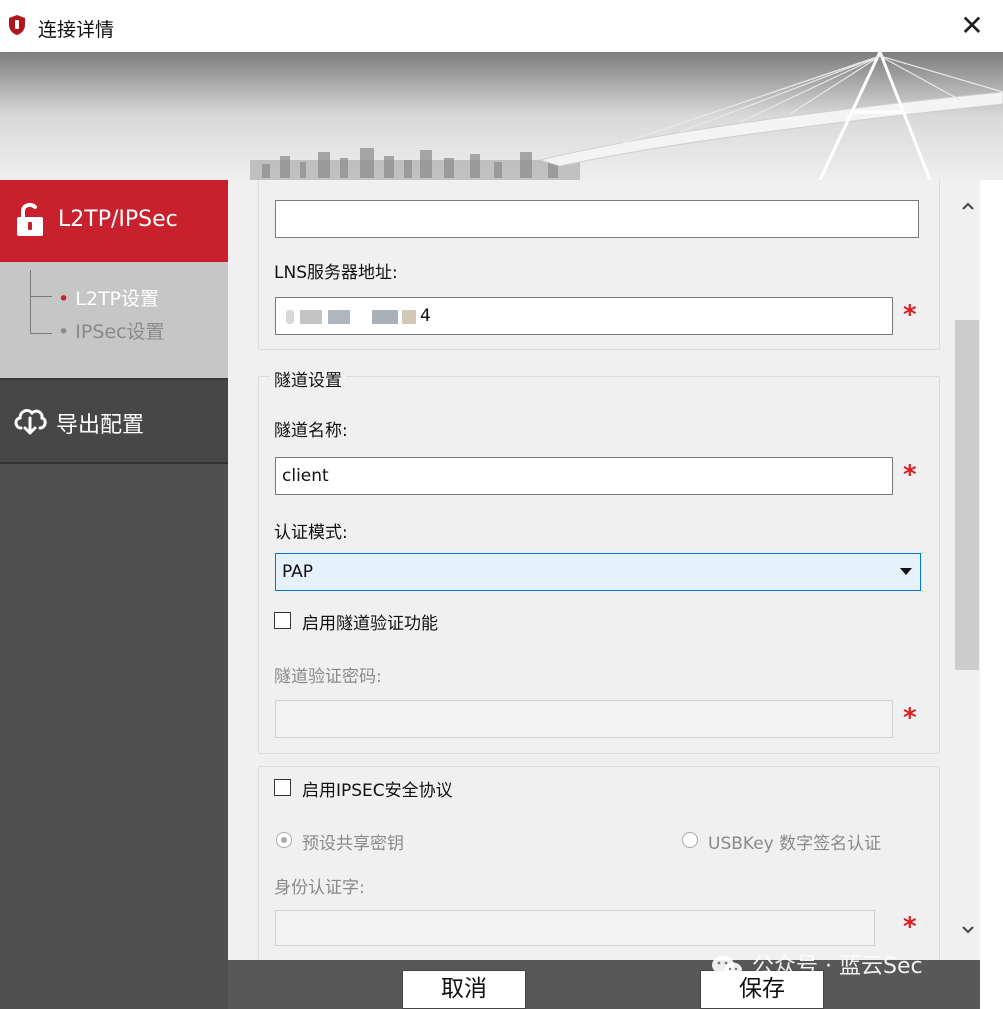 The width and height of the screenshot is (1003, 1009). Describe the element at coordinates (117, 299) in the screenshot. I see `subnav-label: L2TP设置` at that location.